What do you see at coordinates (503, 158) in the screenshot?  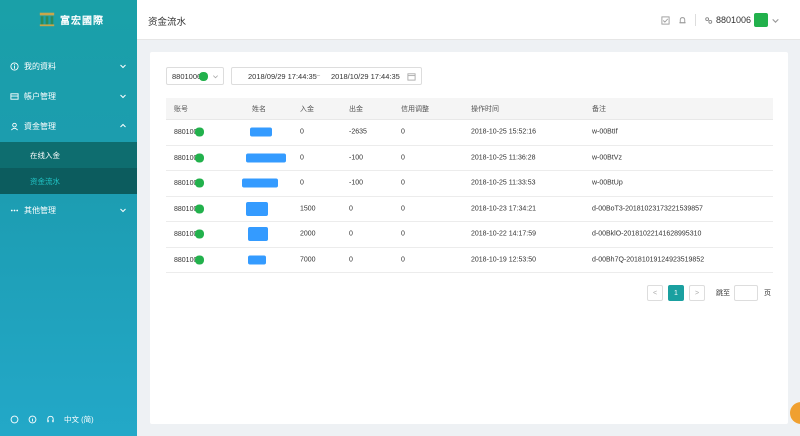 I see `cell-time: 2018-10-25 11:36:28` at bounding box center [503, 158].